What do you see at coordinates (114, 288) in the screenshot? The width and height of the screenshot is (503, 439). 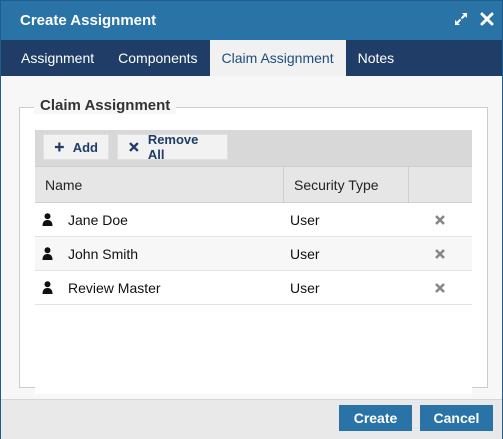 I see `row-name: Review Master` at bounding box center [114, 288].